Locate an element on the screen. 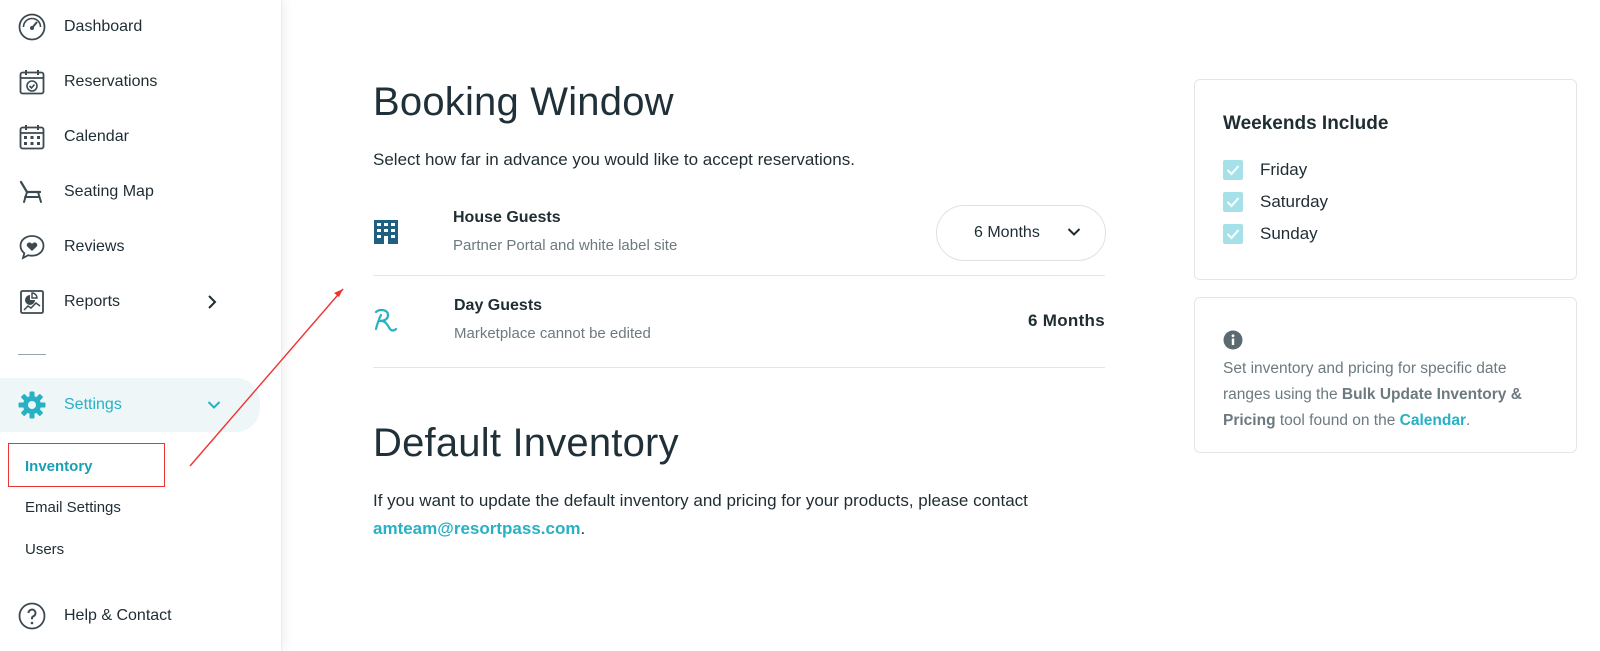 The height and width of the screenshot is (651, 1600). house-guests-window-select: 6 Months is located at coordinates (1021, 233).